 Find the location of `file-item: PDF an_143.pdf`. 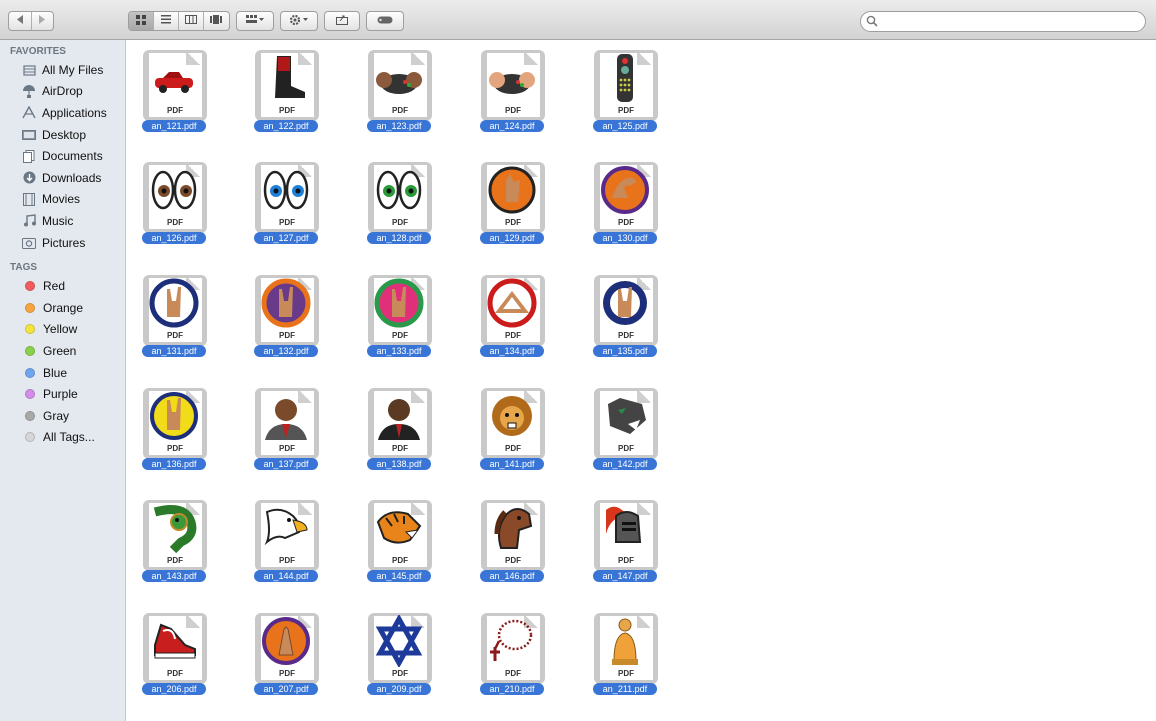

file-item: PDF an_143.pdf is located at coordinates (171, 545).